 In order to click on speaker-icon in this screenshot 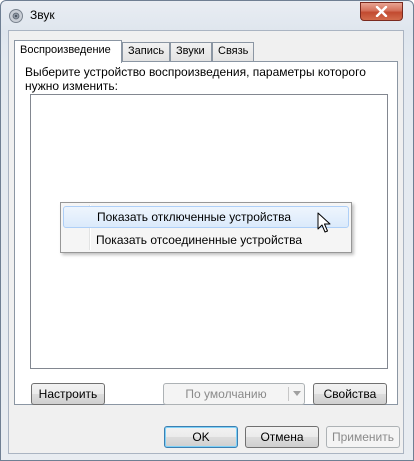, I will do `click(16, 16)`.